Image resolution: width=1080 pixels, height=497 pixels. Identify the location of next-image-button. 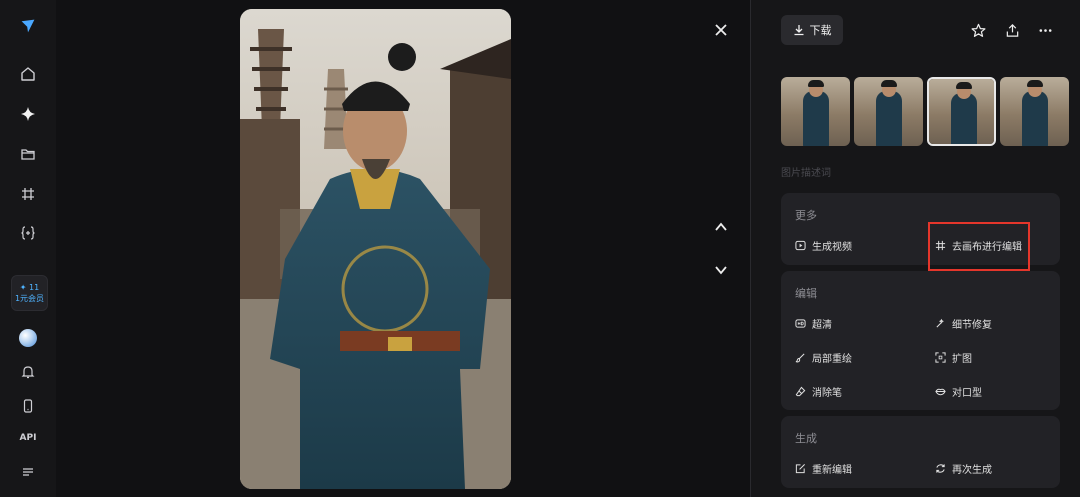
(721, 270).